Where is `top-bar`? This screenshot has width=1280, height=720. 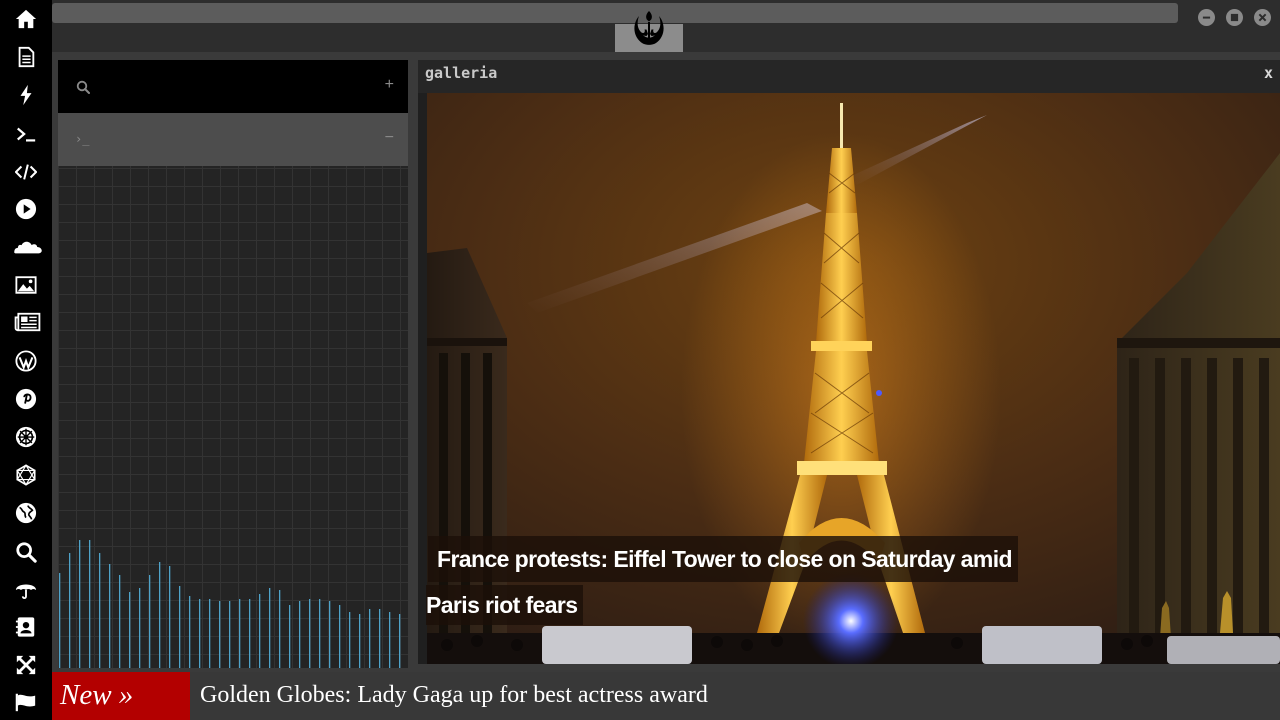 top-bar is located at coordinates (666, 26).